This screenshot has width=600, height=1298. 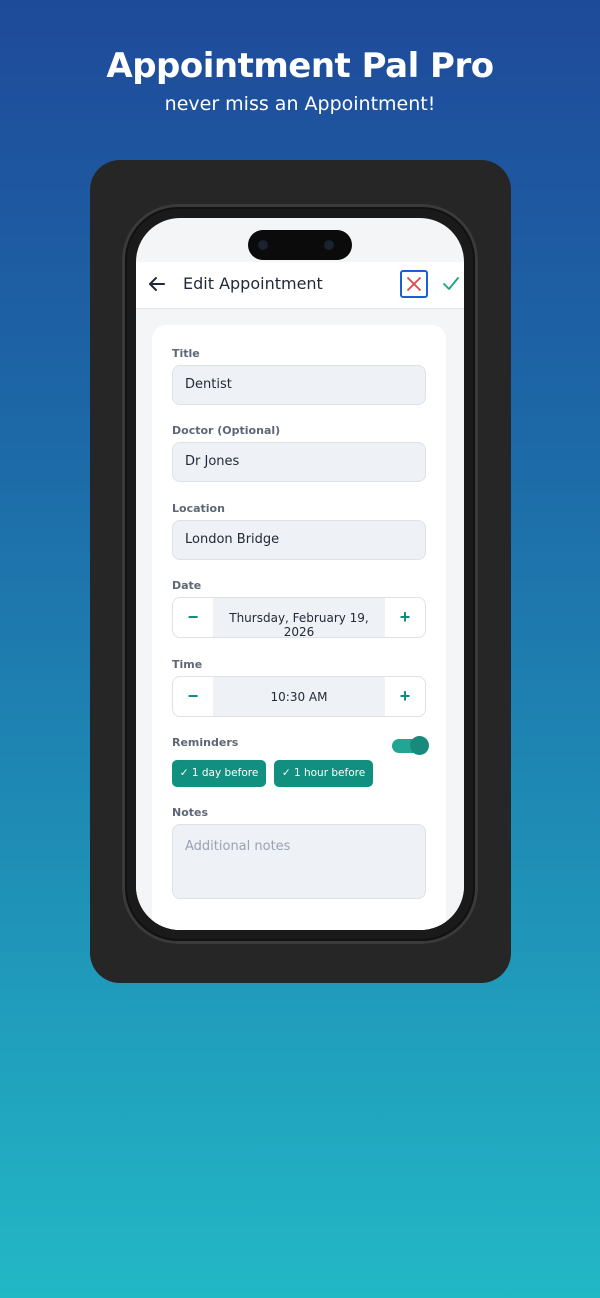 I want to click on reminders-toggle, so click(x=410, y=745).